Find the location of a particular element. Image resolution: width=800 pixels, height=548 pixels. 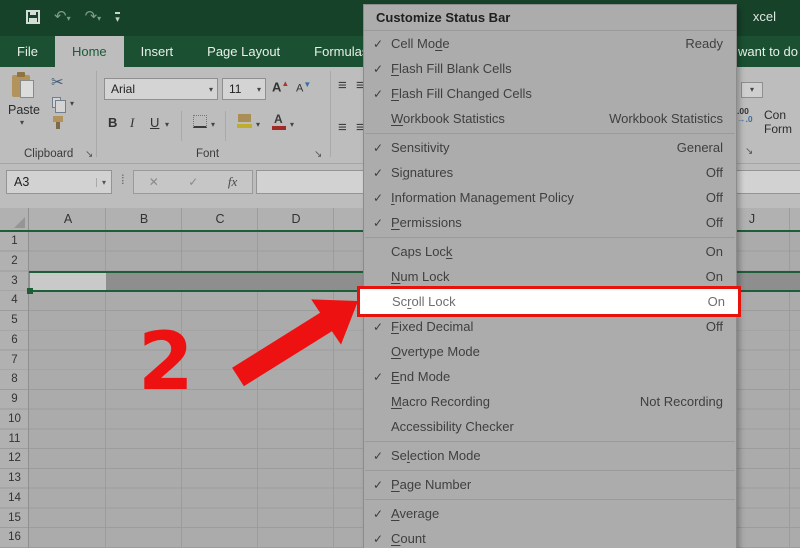

row-header-9: 9 is located at coordinates (14, 400).